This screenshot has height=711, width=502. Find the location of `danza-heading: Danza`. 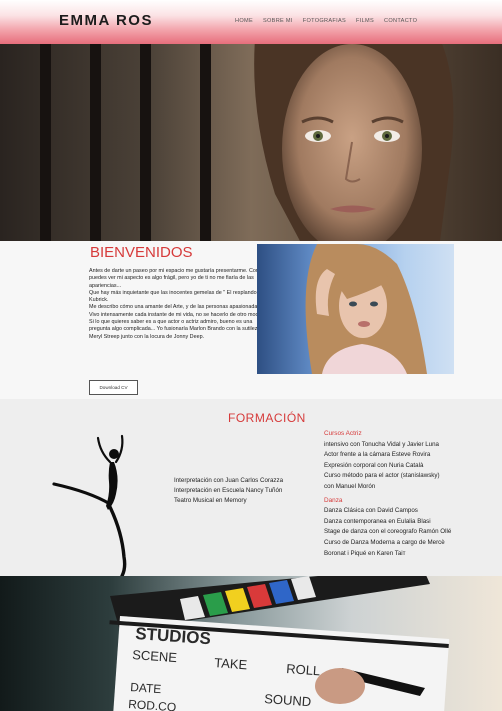

danza-heading: Danza is located at coordinates (333, 500).